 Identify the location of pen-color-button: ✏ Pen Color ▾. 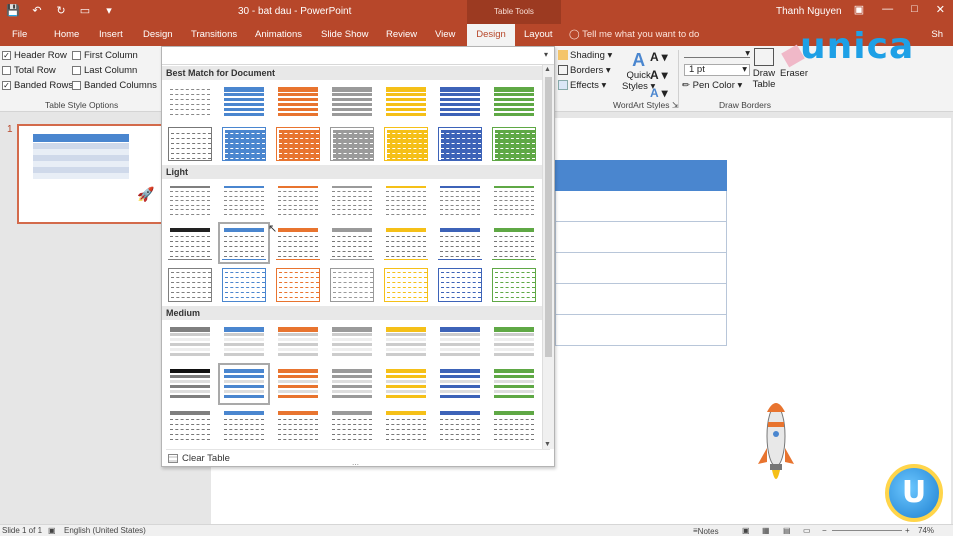
(712, 85).